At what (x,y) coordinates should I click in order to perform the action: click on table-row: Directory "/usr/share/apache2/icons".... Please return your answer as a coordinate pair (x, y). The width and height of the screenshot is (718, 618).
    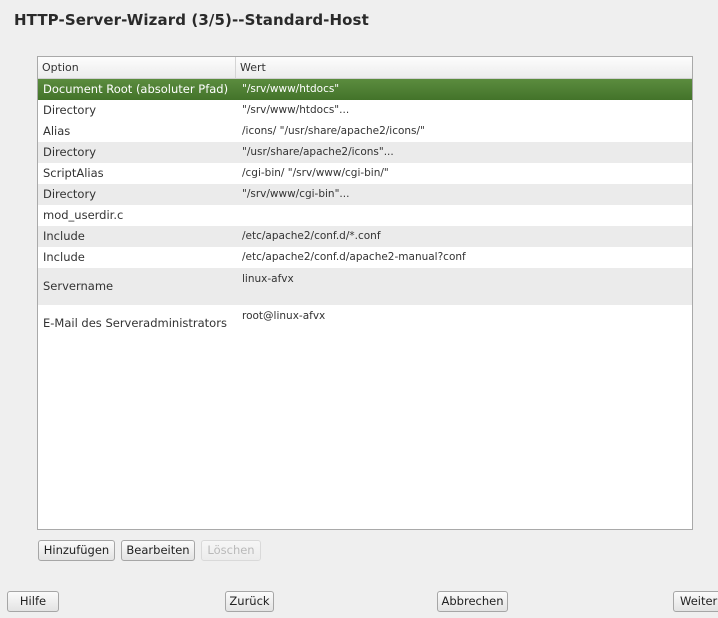
    Looking at the image, I should click on (365, 152).